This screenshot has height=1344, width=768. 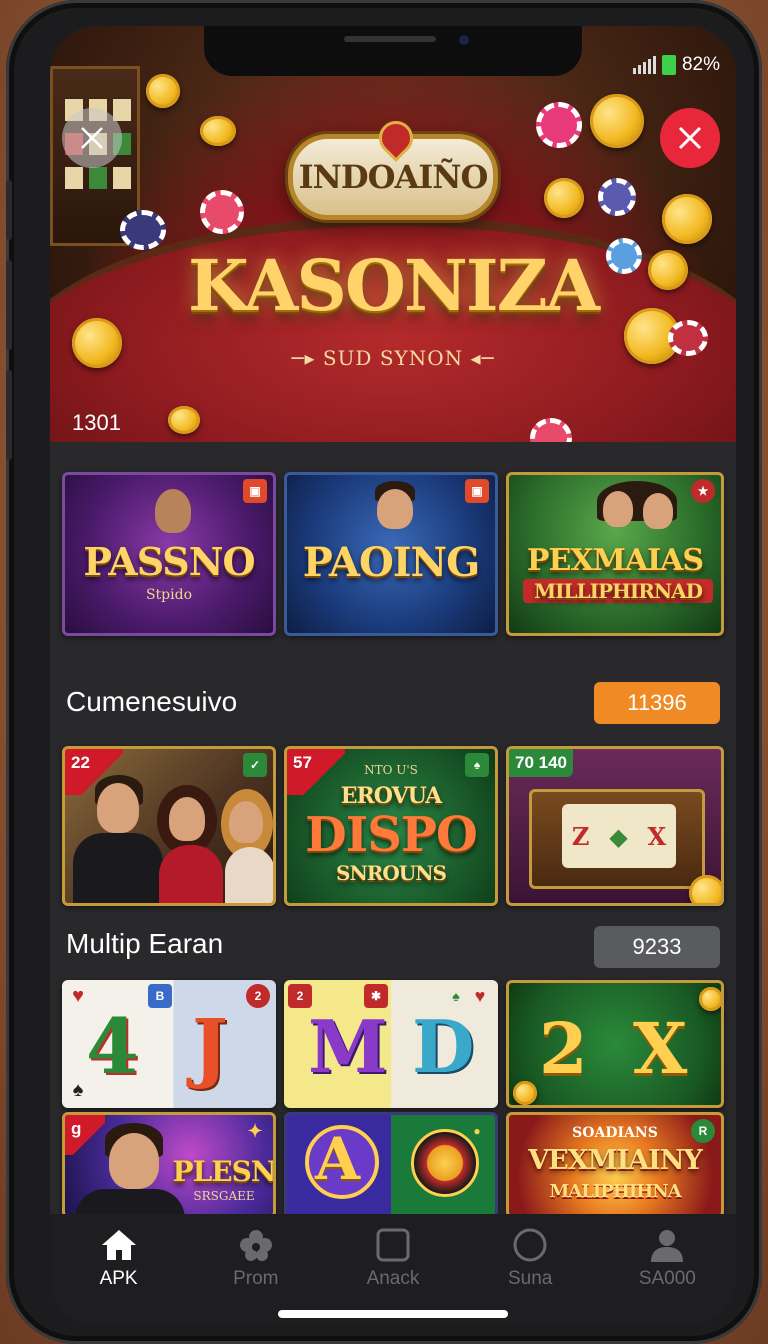 I want to click on game-subtitle: SRSGAEE, so click(x=224, y=1196).